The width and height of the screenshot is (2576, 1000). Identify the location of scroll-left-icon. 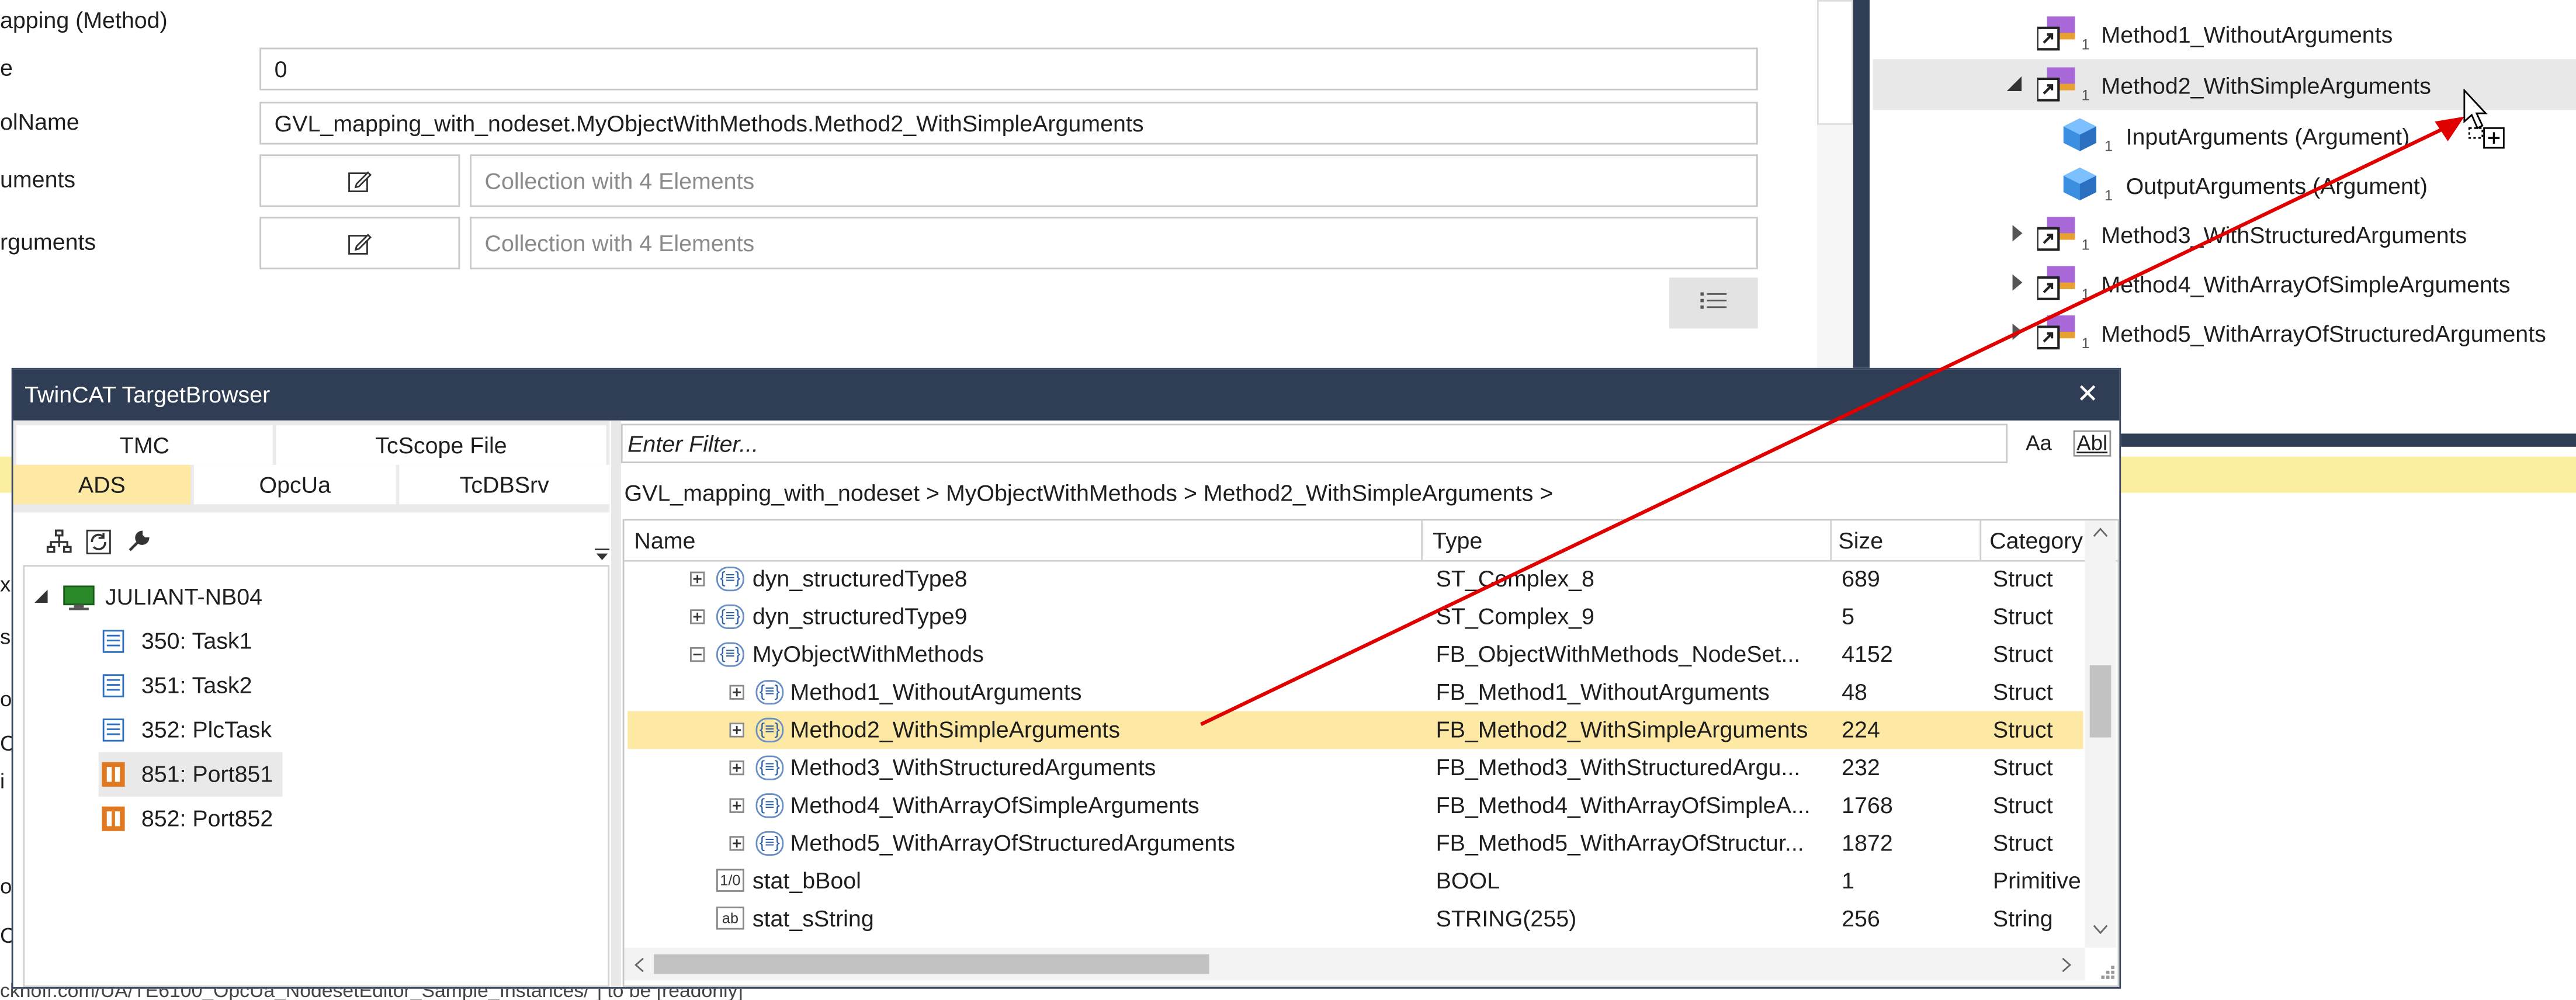
(639, 965).